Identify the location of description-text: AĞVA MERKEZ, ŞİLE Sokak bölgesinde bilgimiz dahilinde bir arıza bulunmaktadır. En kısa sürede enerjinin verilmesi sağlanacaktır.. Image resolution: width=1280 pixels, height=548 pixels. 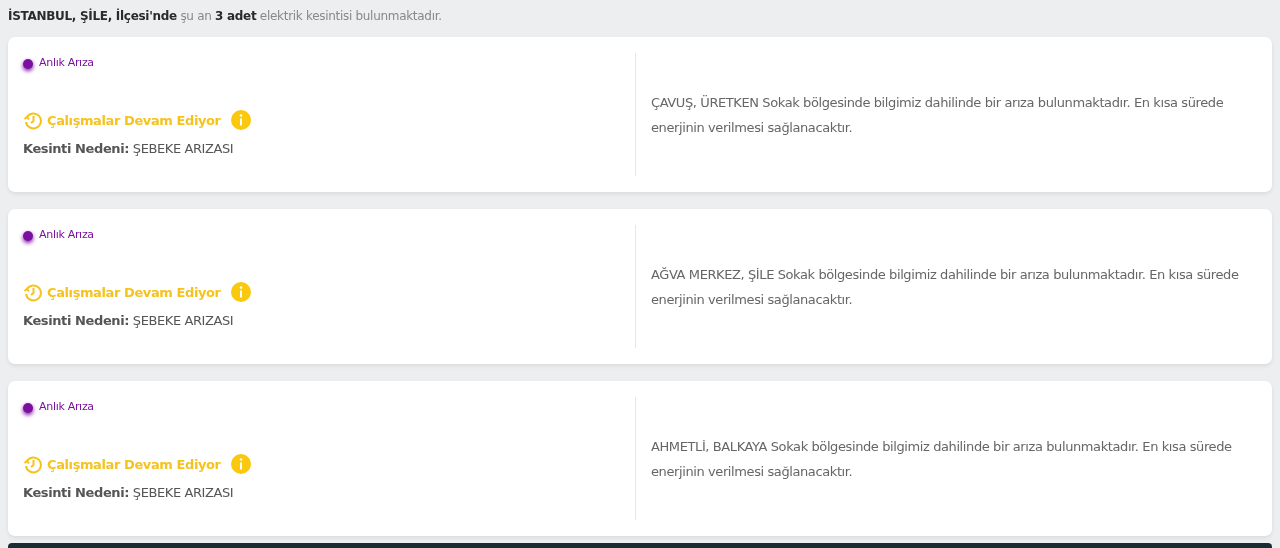
(945, 287).